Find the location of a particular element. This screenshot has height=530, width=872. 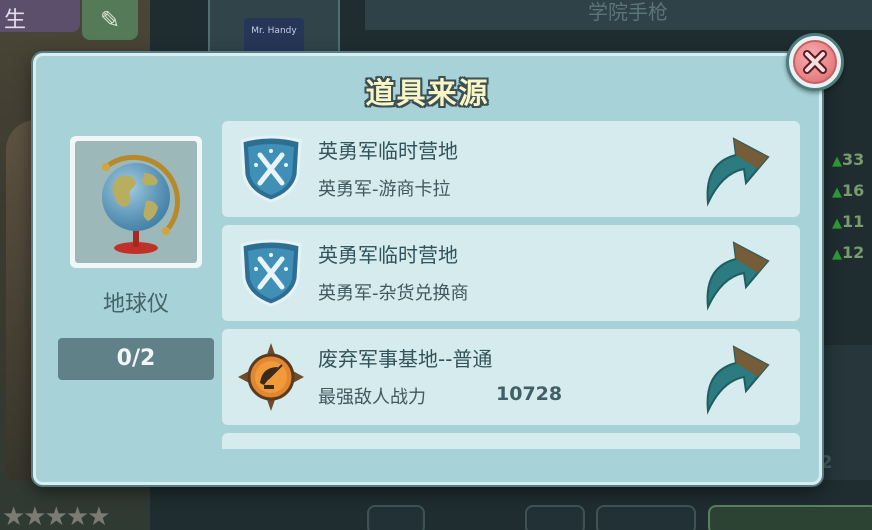

globe-icon is located at coordinates (141, 204).